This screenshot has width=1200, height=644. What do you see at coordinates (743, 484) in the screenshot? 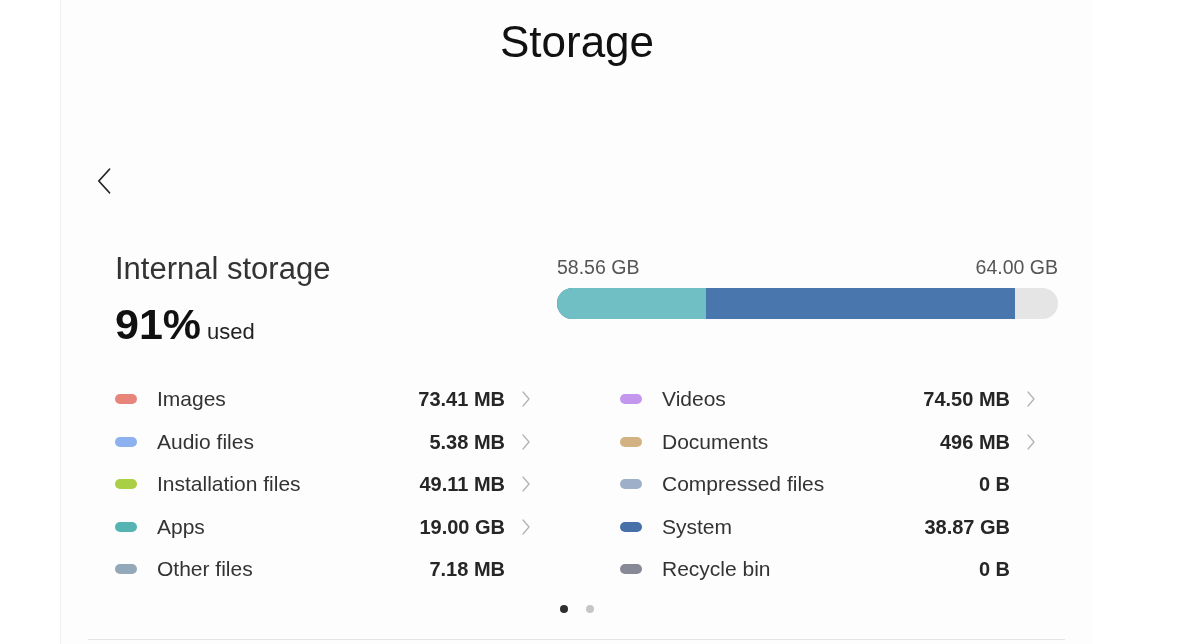
I see `category-label: Compressed files` at bounding box center [743, 484].